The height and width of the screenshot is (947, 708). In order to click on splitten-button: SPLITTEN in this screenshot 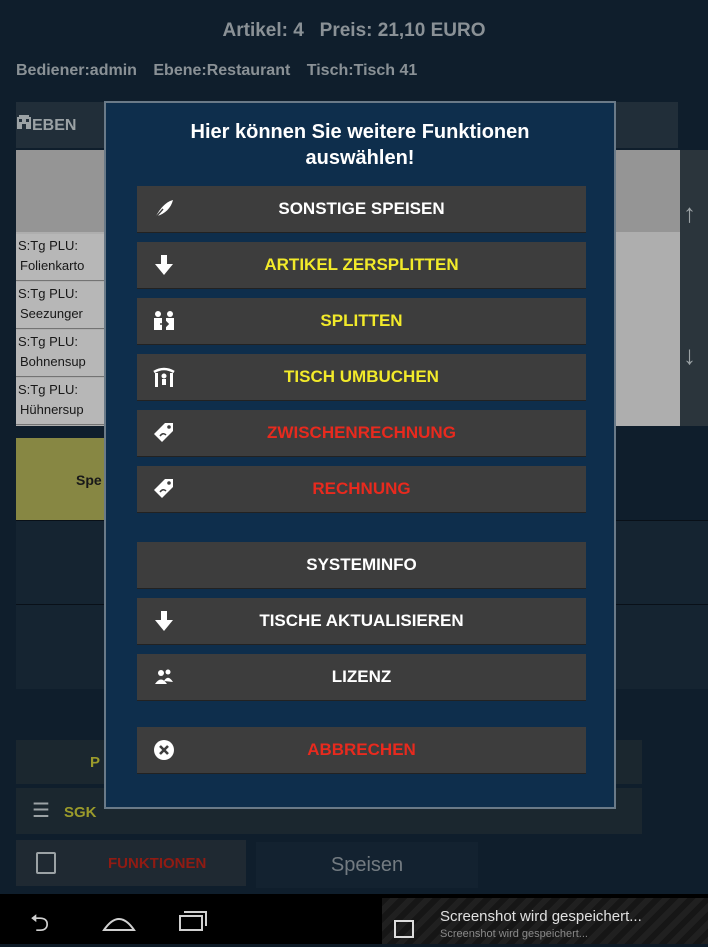, I will do `click(361, 321)`.